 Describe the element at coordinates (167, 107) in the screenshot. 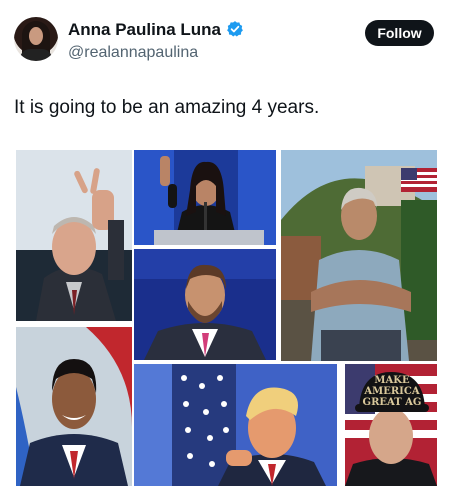

I see `tweet-text: It is going to be an amazing 4 years.` at that location.